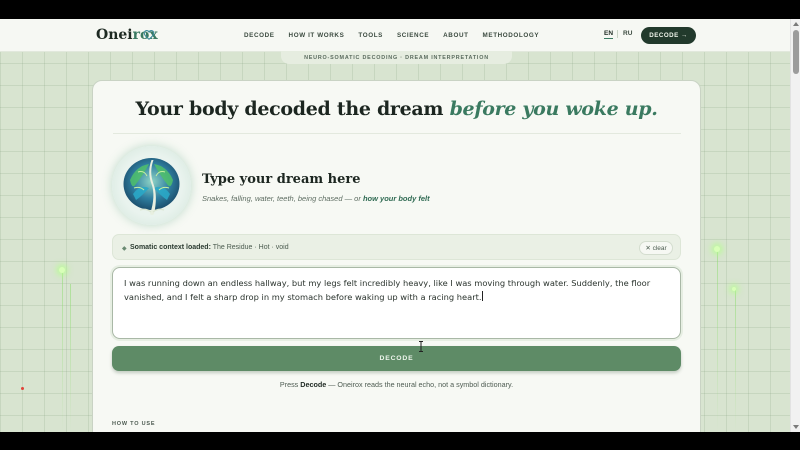 This screenshot has height=450, width=800. I want to click on nav-methodology: METHODOLOGY, so click(511, 35).